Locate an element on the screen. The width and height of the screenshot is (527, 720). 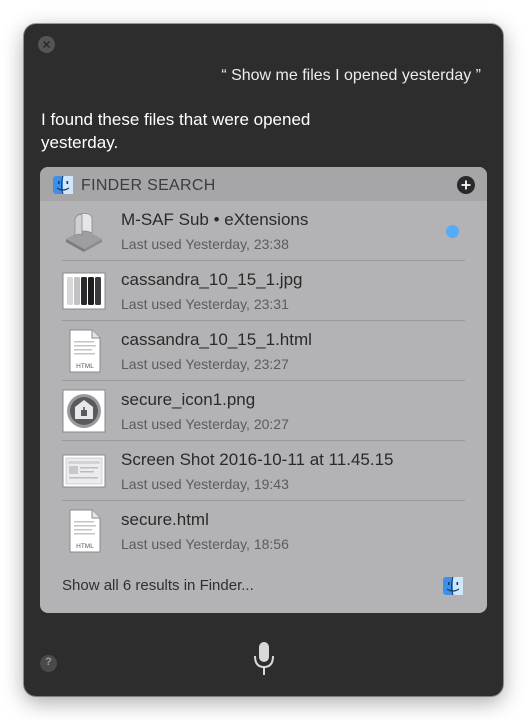
help-label: ? is located at coordinates (48, 662).